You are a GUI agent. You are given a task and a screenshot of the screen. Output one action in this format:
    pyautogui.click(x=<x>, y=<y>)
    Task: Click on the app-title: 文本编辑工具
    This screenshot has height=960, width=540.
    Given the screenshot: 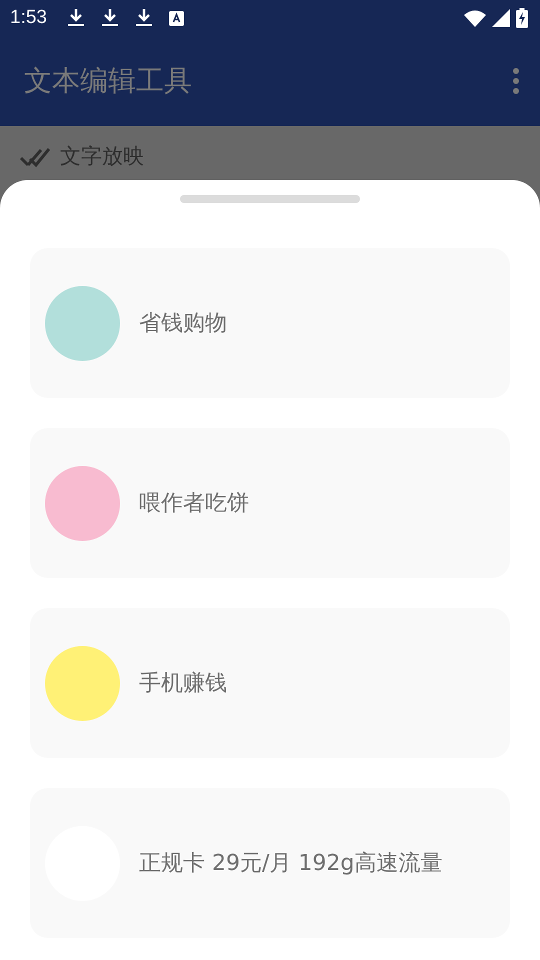 What is the action you would take?
    pyautogui.click(x=108, y=81)
    